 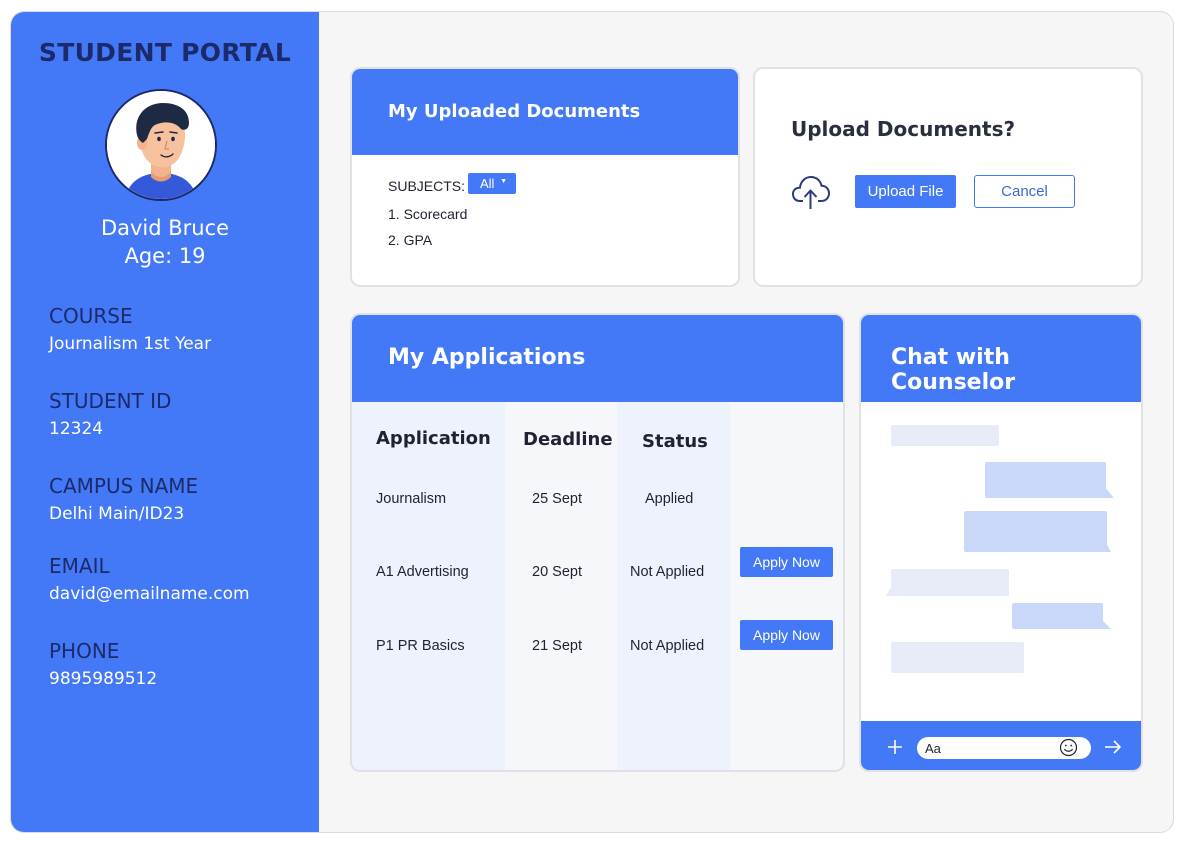 I want to click on application-name: A1 Advertising, so click(x=422, y=572).